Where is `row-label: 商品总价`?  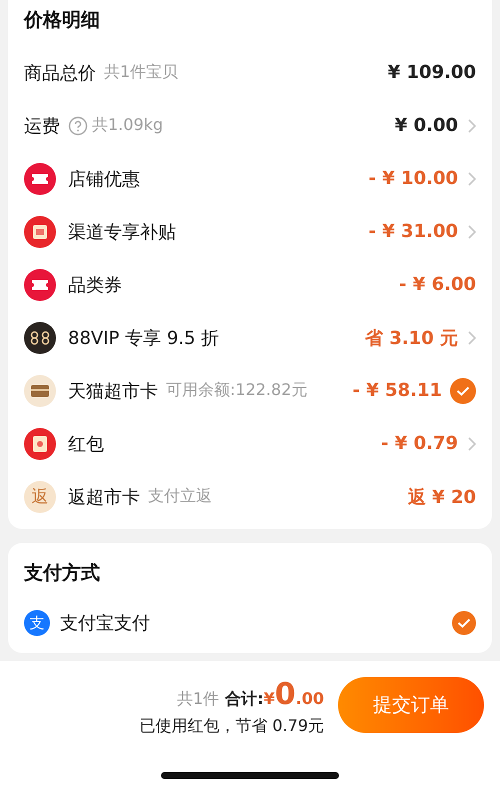 row-label: 商品总价 is located at coordinates (60, 73).